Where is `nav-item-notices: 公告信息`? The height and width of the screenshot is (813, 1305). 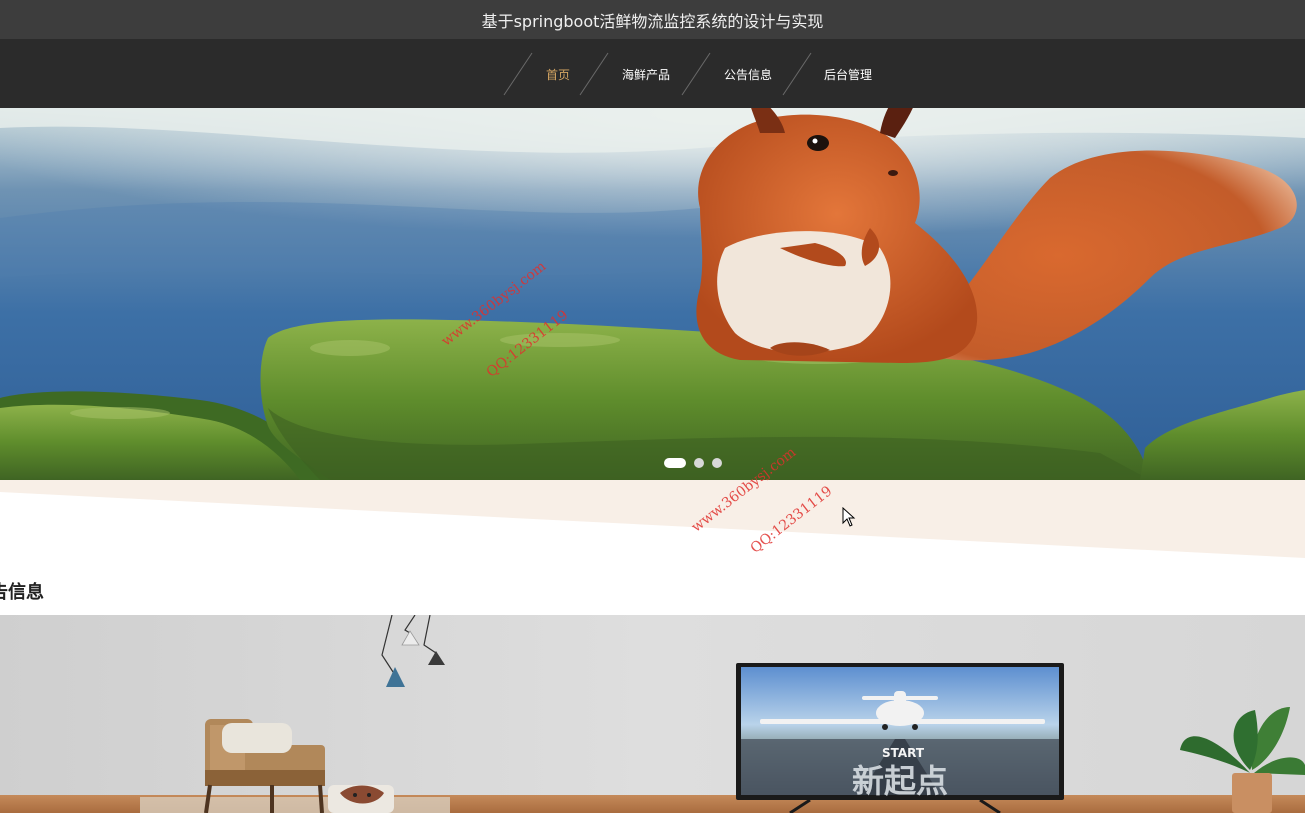 nav-item-notices: 公告信息 is located at coordinates (748, 74).